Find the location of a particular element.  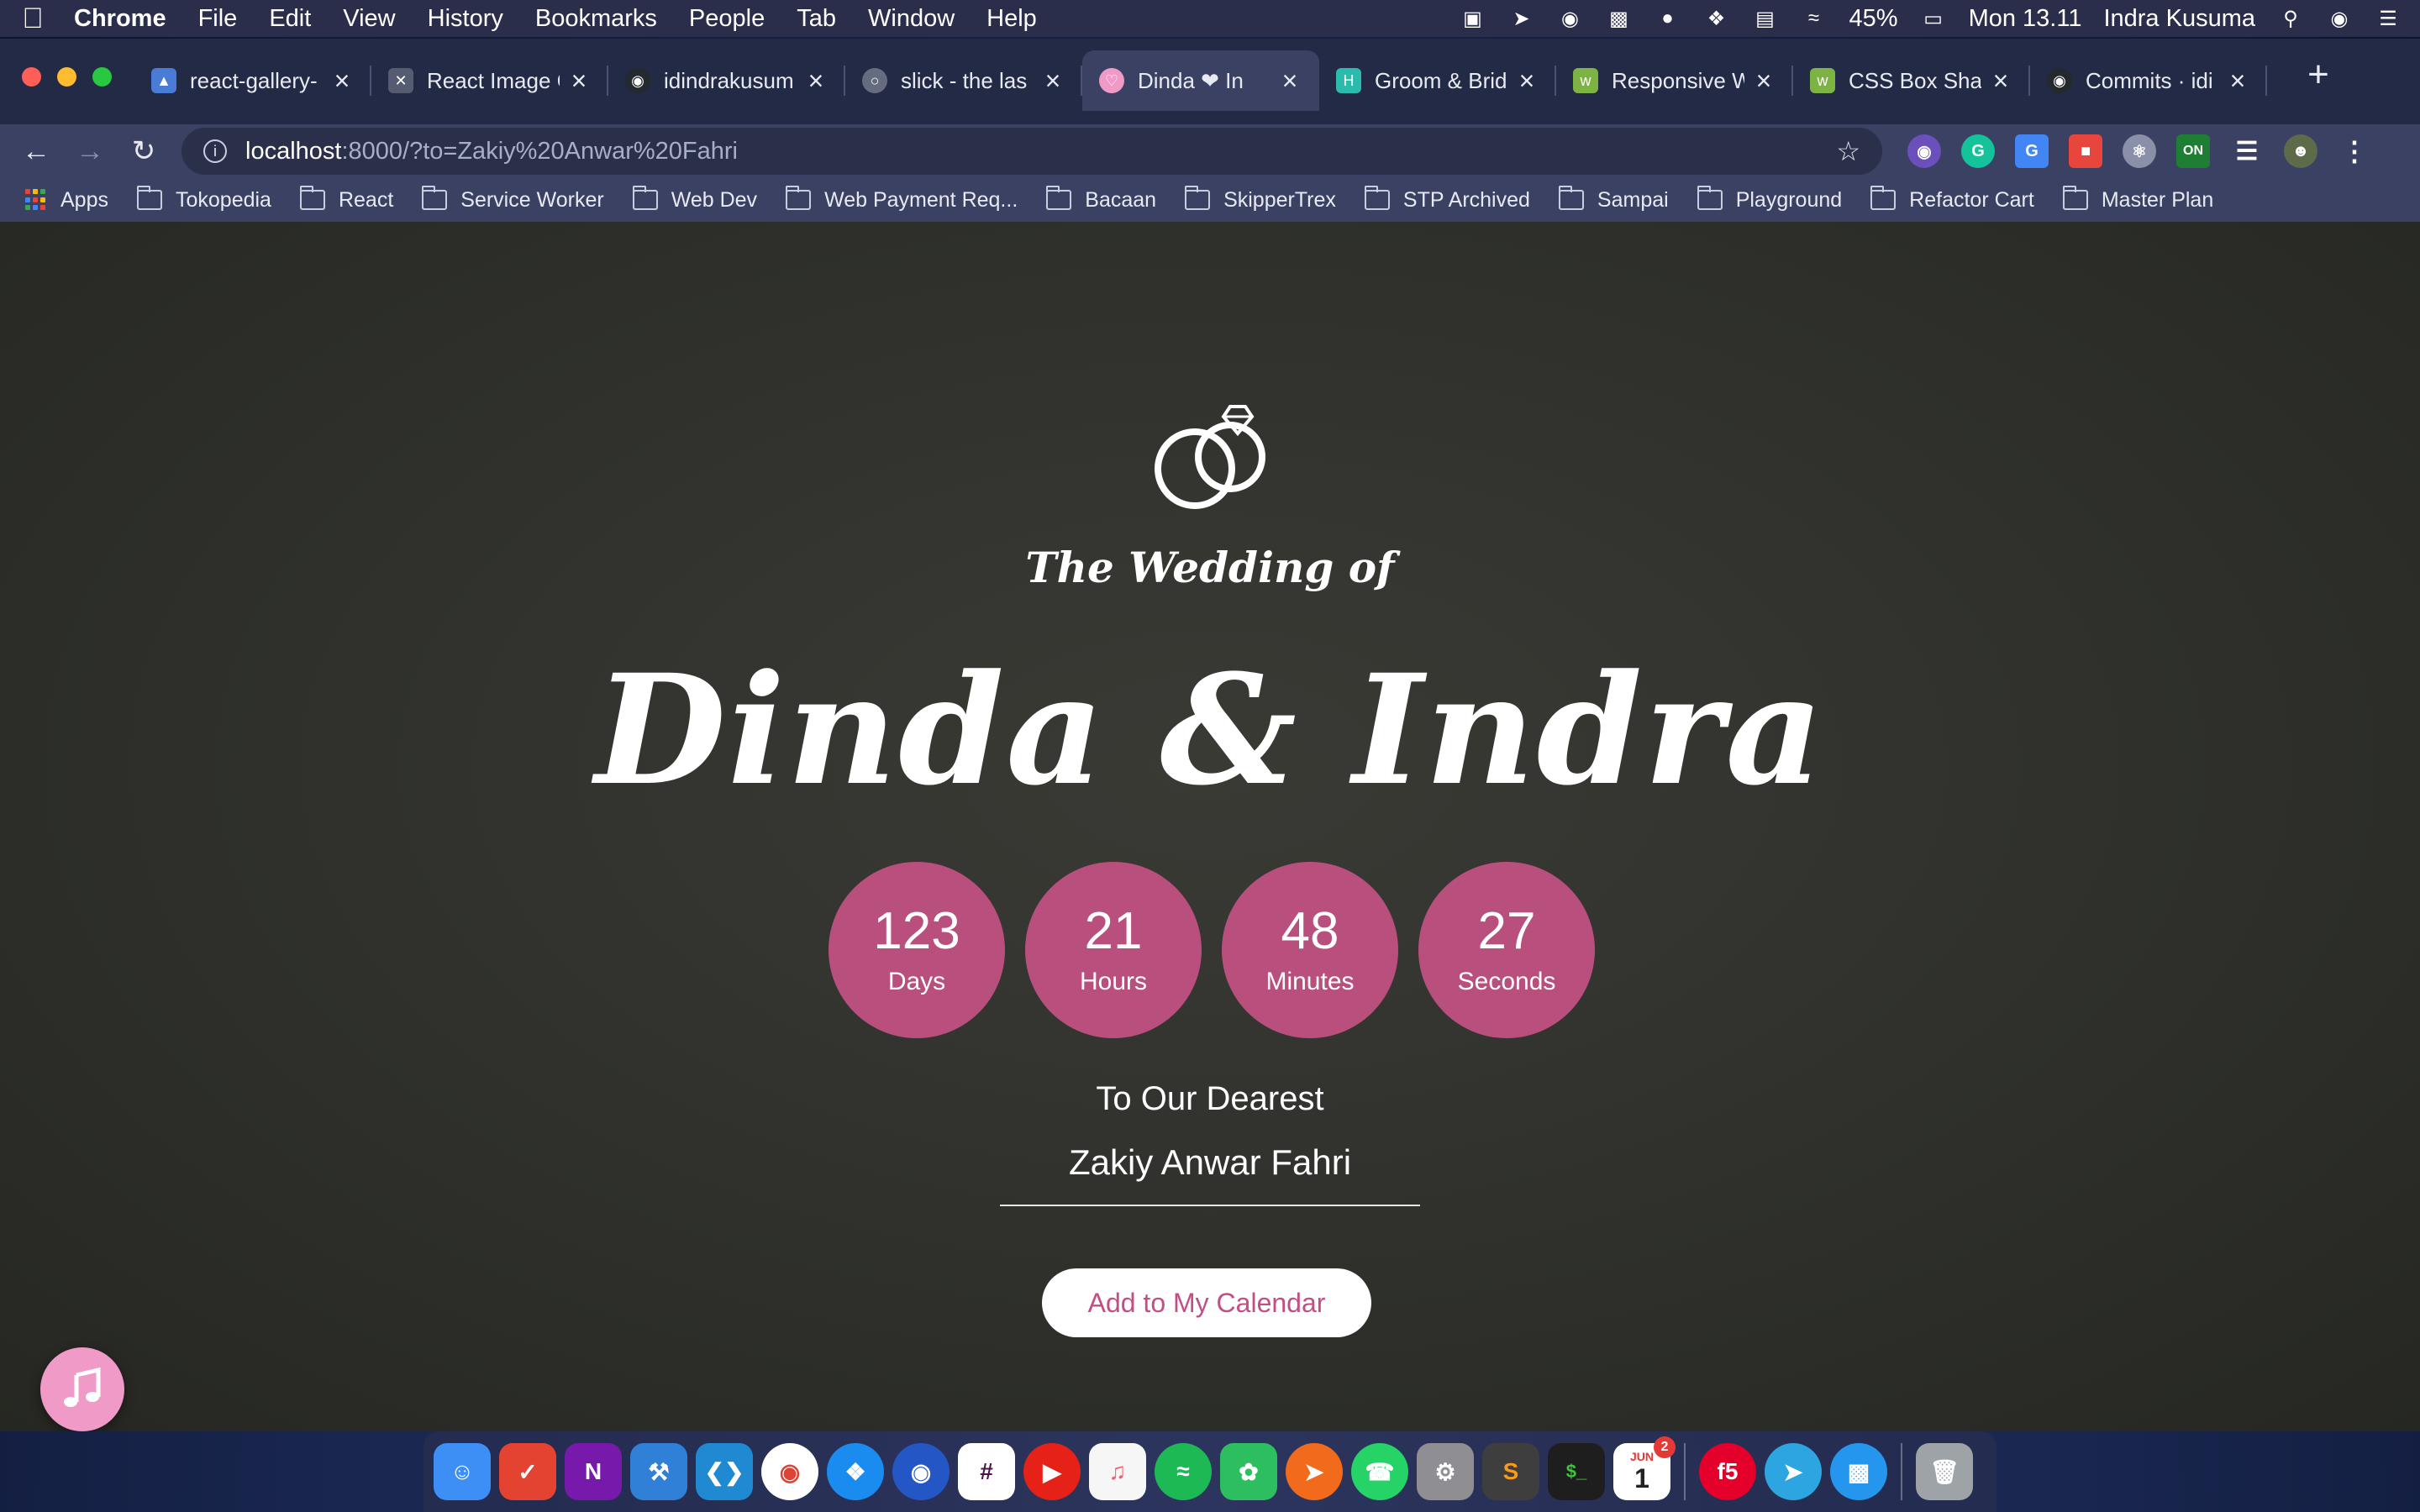

extension-red-icon: ■ is located at coordinates (2086, 151).